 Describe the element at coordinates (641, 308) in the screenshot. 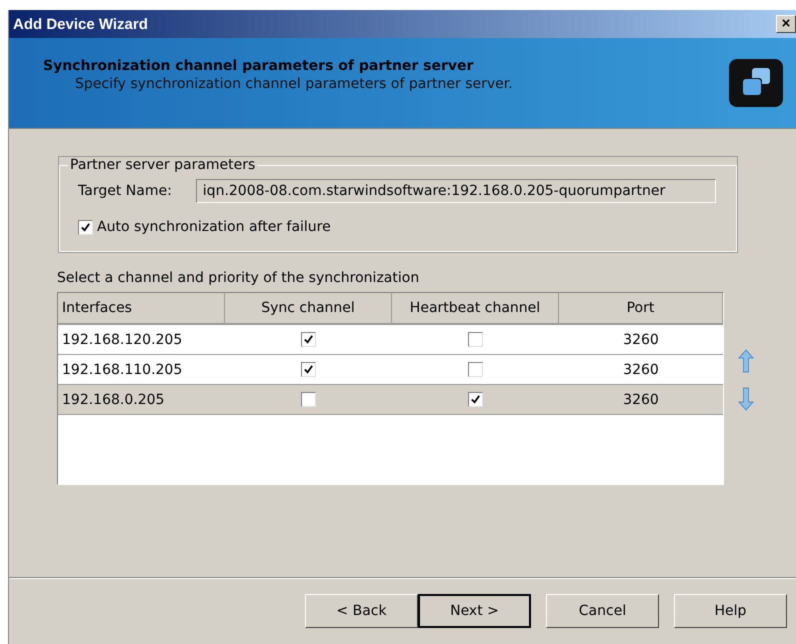

I see `column-header: Port` at that location.